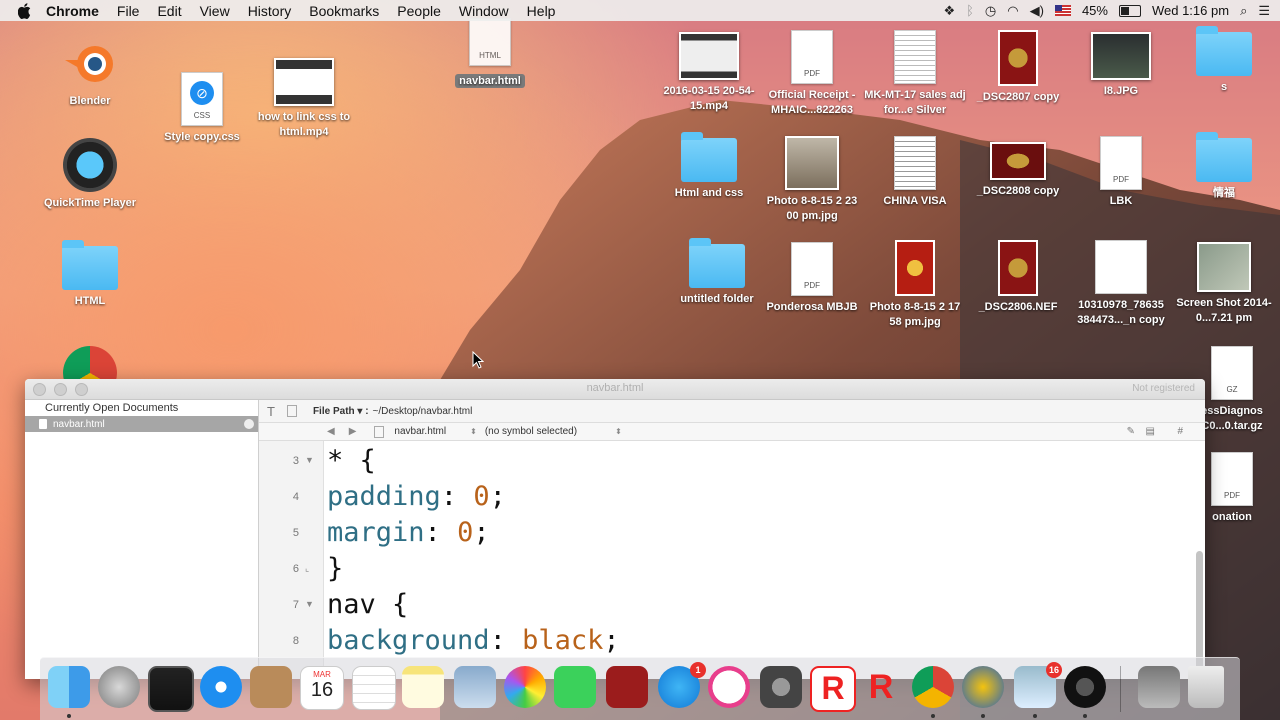 The width and height of the screenshot is (1280, 720). What do you see at coordinates (69, 692) in the screenshot?
I see `finder-icon` at bounding box center [69, 692].